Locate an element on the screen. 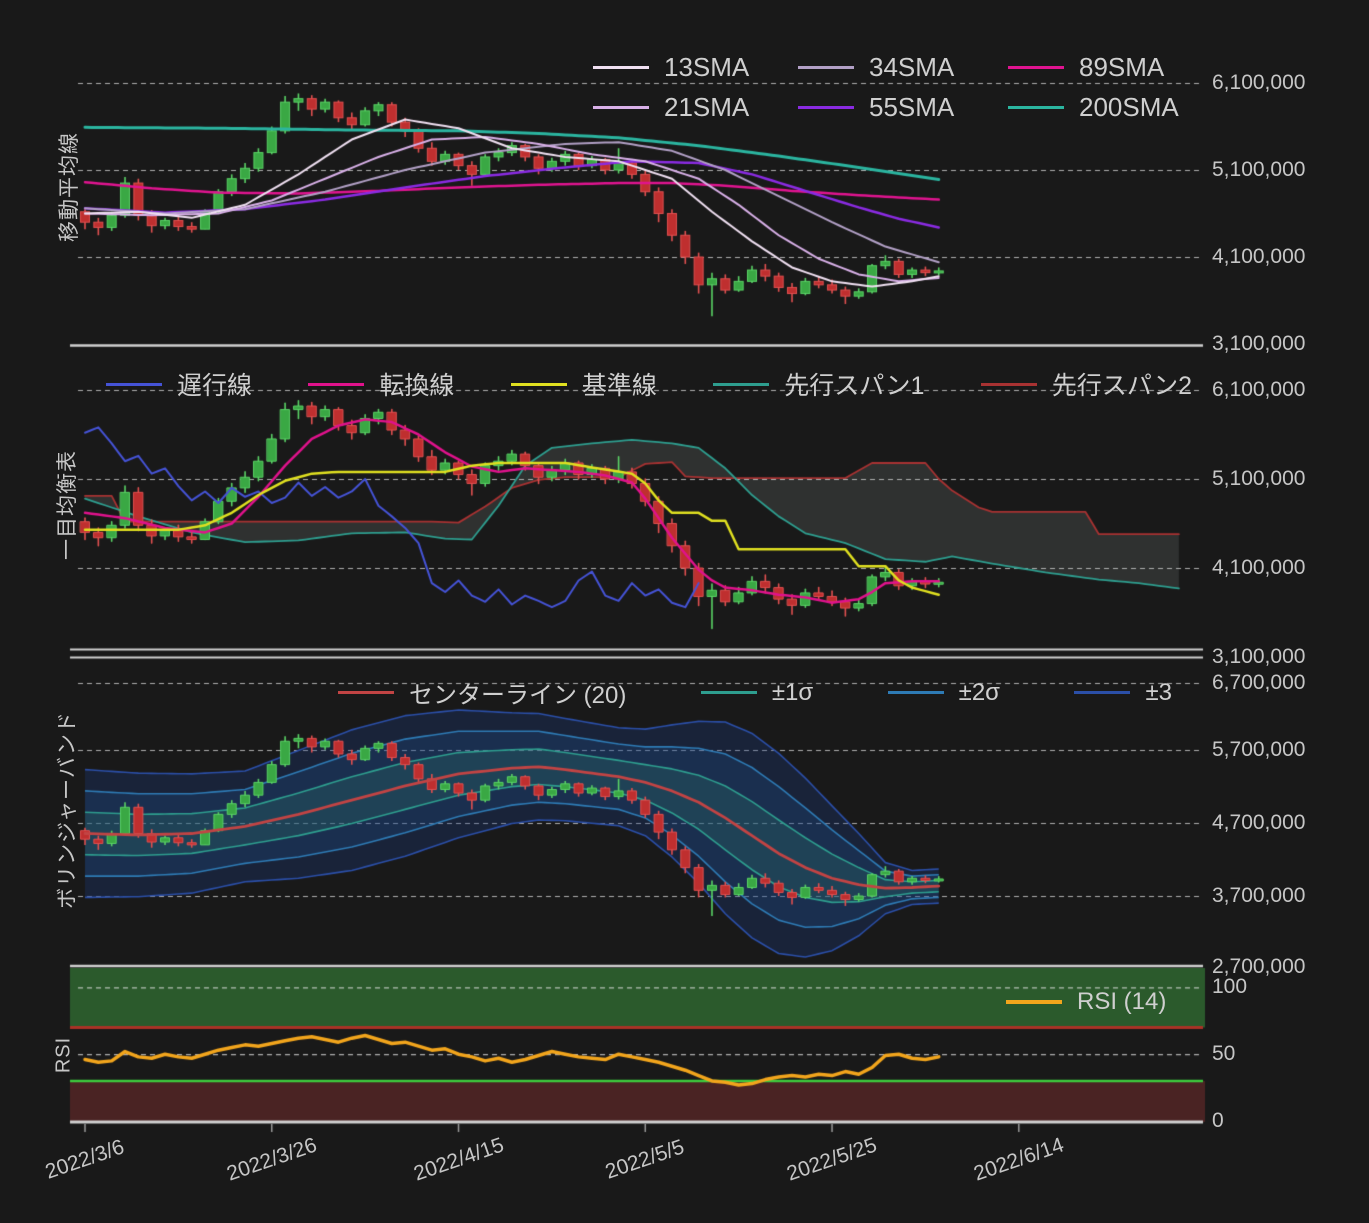 The height and width of the screenshot is (1223, 1369). legend-item: ±2σ is located at coordinates (943, 692).